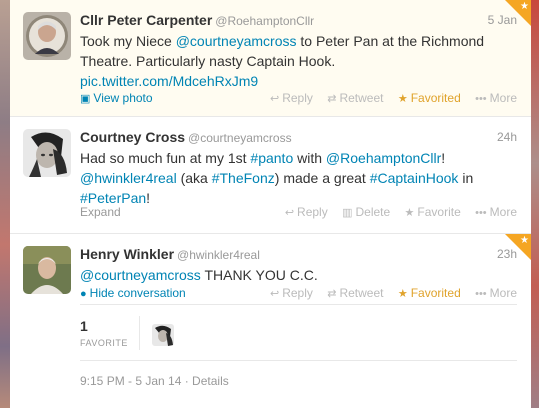 The width and height of the screenshot is (539, 408). I want to click on text-segment: with, so click(309, 158).